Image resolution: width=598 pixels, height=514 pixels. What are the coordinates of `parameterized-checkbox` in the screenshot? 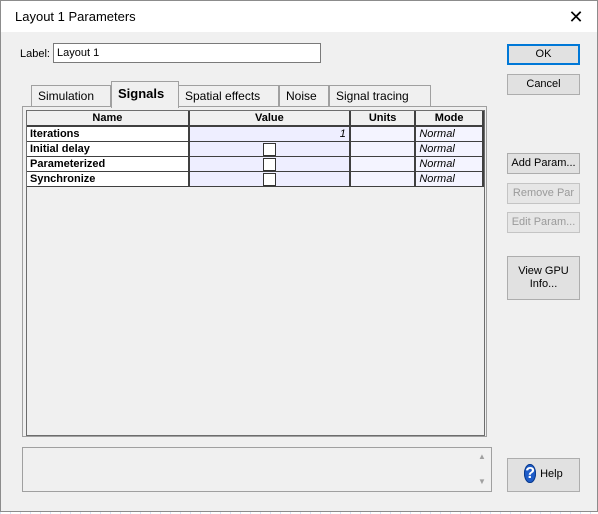 It's located at (269, 164).